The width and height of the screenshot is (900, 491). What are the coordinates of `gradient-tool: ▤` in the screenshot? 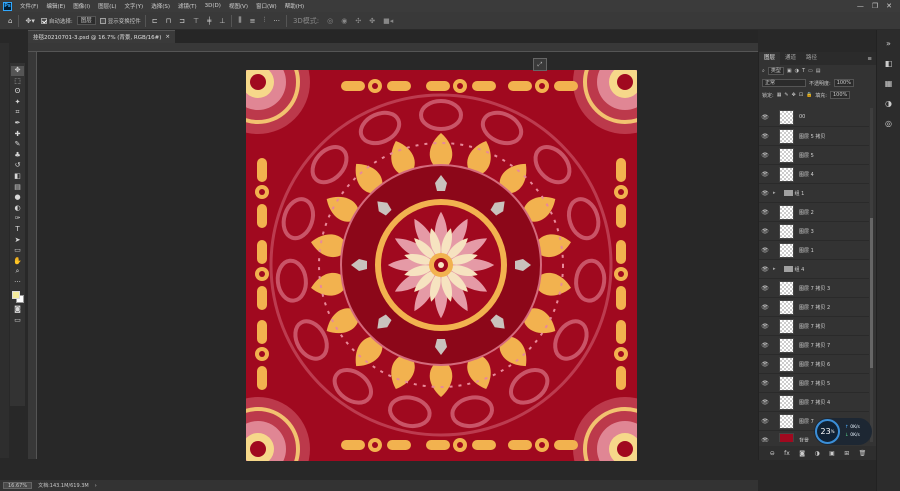 It's located at (17, 188).